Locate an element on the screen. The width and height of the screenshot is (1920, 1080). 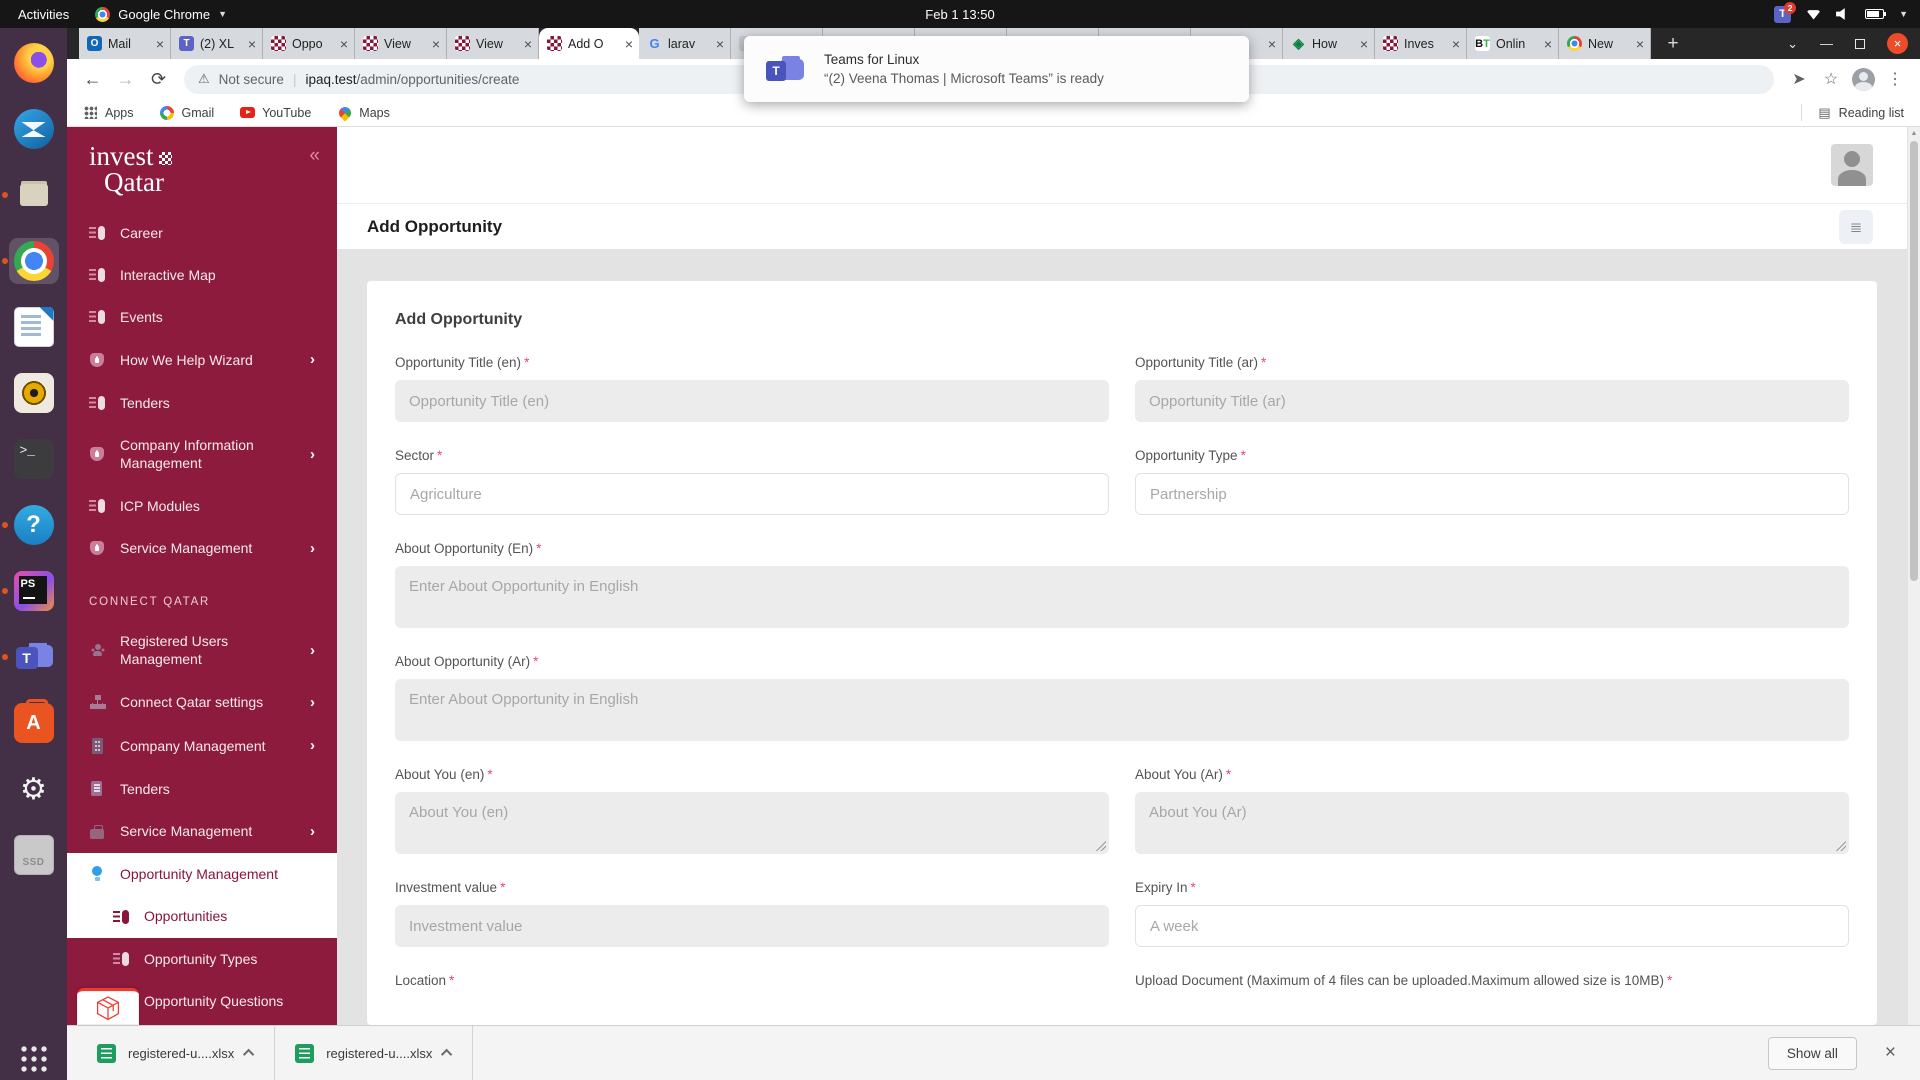
dock-item-chrome is located at coordinates (33, 261).